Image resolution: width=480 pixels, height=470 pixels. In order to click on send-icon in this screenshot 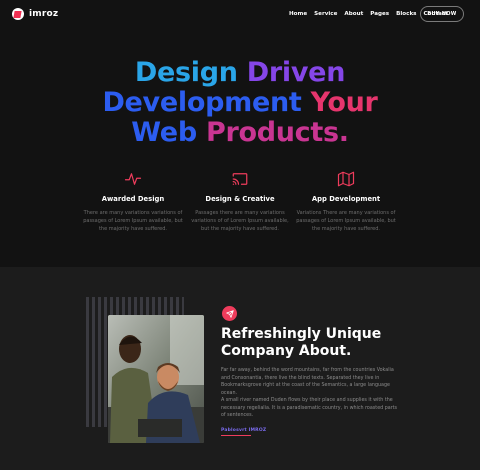, I will do `click(229, 313)`.